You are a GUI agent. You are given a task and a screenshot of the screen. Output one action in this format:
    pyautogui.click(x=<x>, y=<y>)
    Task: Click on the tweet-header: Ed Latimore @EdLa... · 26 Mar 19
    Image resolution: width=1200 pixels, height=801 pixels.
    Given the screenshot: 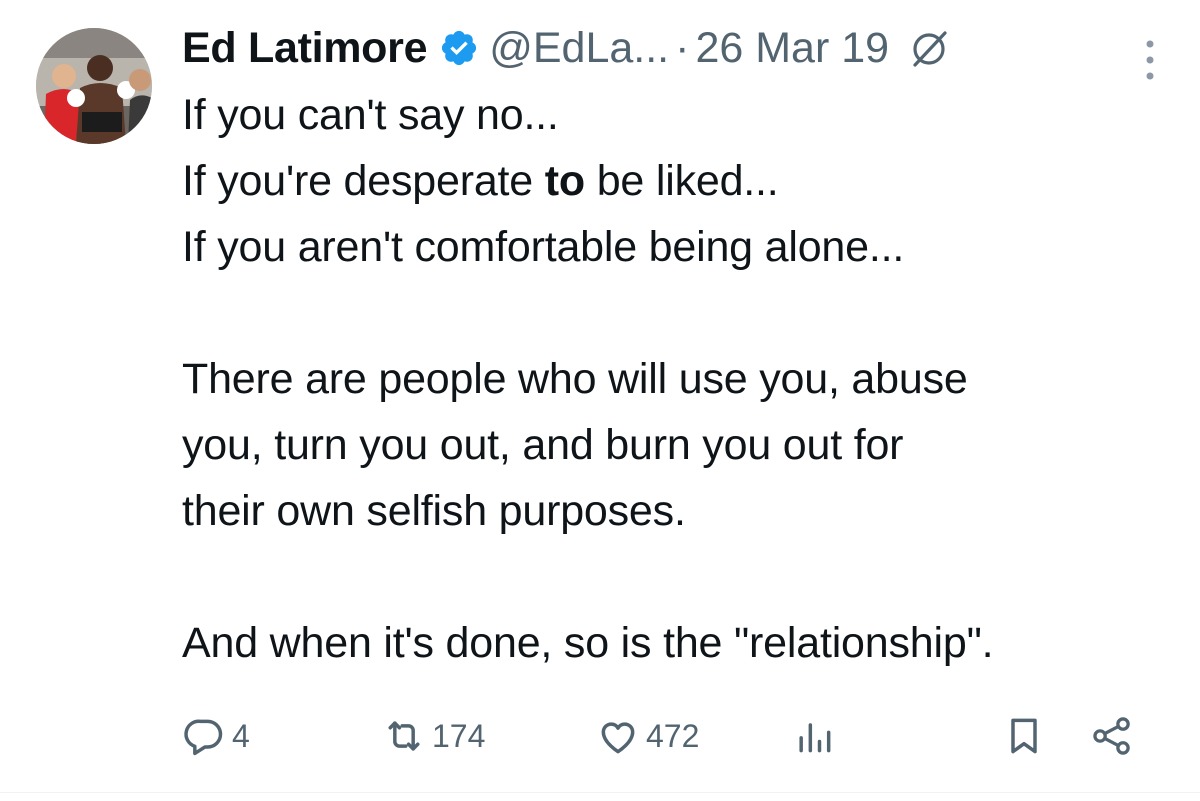 What is the action you would take?
    pyautogui.click(x=676, y=48)
    